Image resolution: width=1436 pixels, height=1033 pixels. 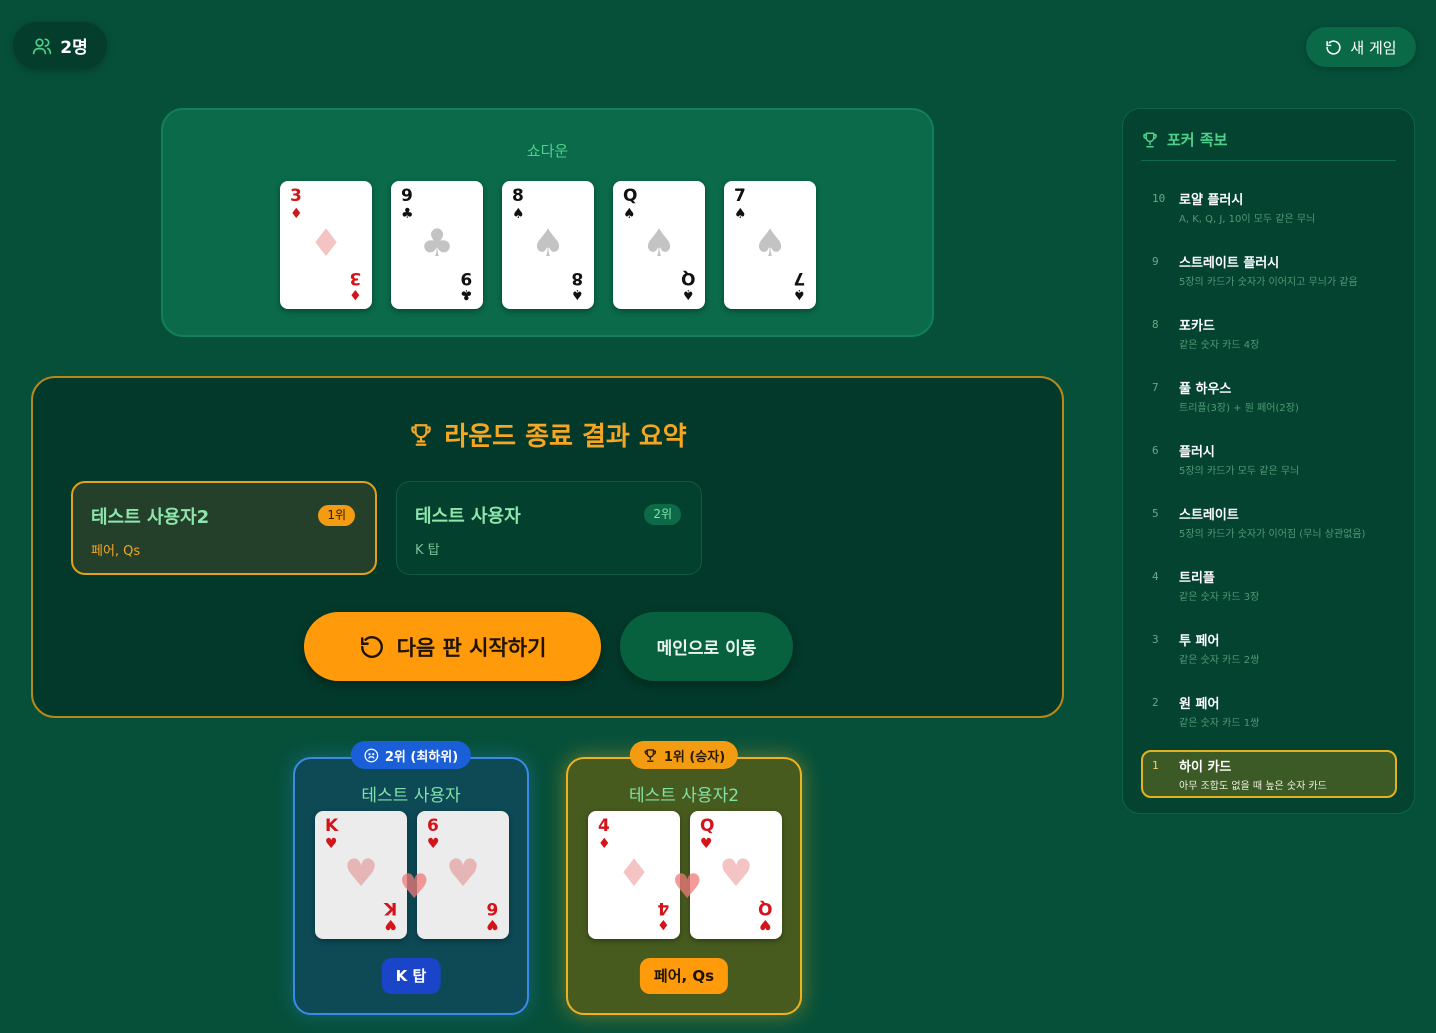 I want to click on hand-description: 트리플(3장) + 원 페어(2장), so click(x=1239, y=408).